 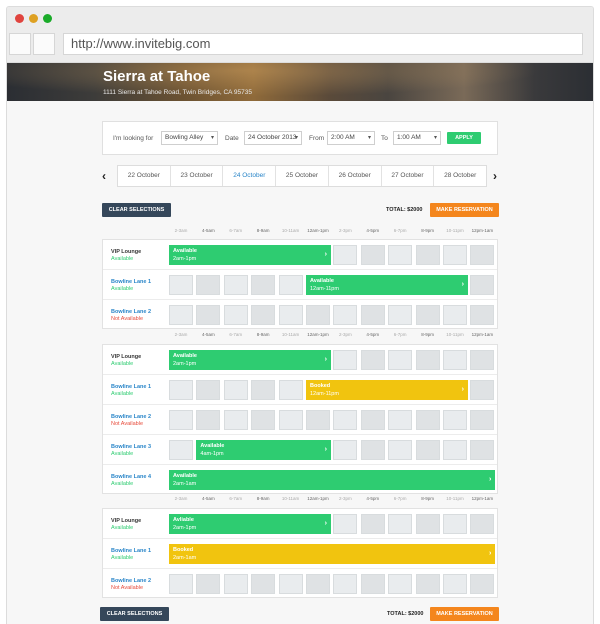 What do you see at coordinates (189, 138) in the screenshot?
I see `venue-type-select: Bowling Alley ▾` at bounding box center [189, 138].